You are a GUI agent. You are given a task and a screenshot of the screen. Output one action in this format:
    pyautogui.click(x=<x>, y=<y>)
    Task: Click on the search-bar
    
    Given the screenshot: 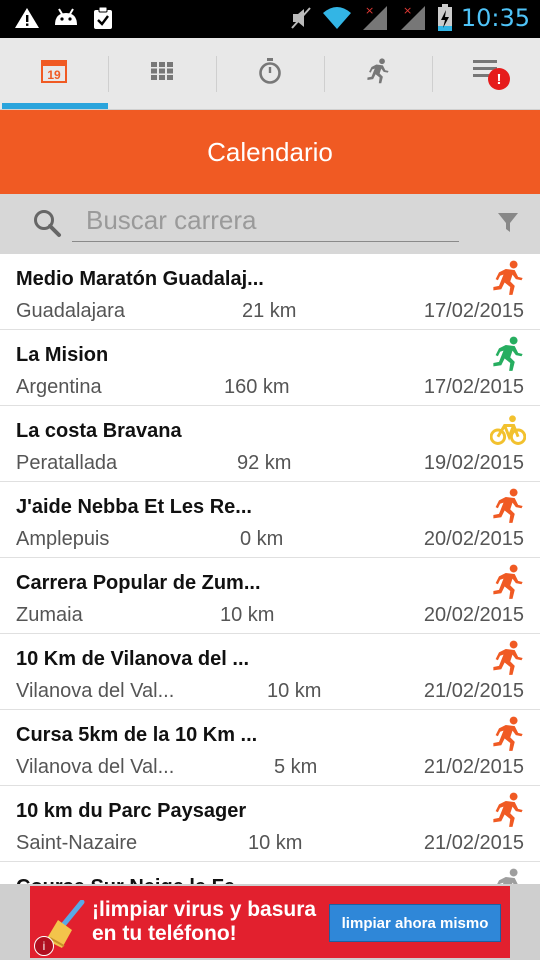 What is the action you would take?
    pyautogui.click(x=270, y=224)
    